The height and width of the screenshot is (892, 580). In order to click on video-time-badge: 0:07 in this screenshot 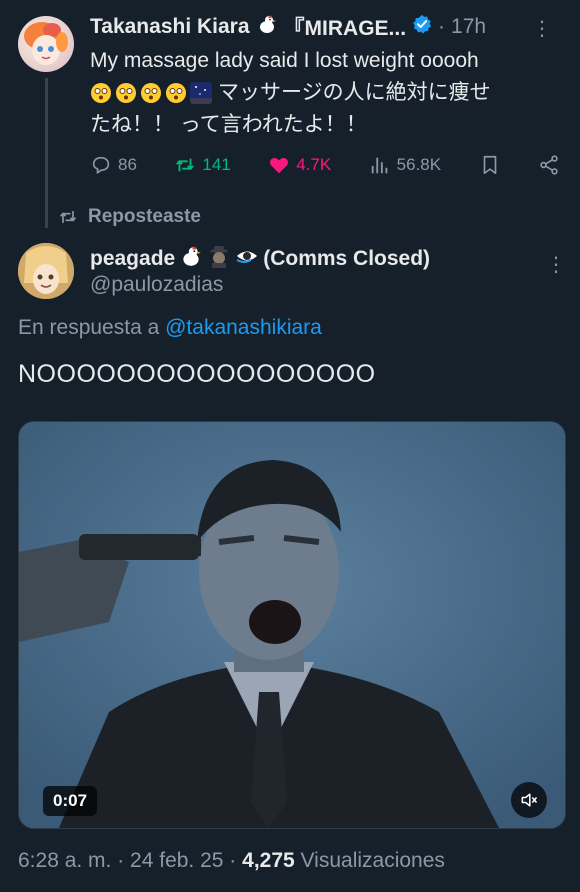, I will do `click(70, 801)`.